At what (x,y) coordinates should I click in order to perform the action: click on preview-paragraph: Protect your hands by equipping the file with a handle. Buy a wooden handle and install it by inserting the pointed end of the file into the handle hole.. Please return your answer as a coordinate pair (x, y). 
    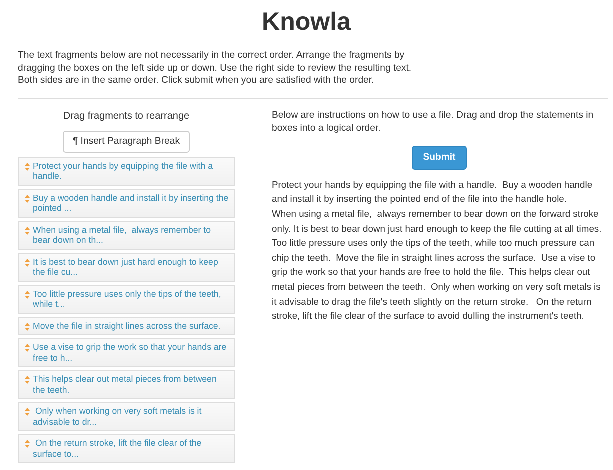
    Looking at the image, I should click on (433, 192).